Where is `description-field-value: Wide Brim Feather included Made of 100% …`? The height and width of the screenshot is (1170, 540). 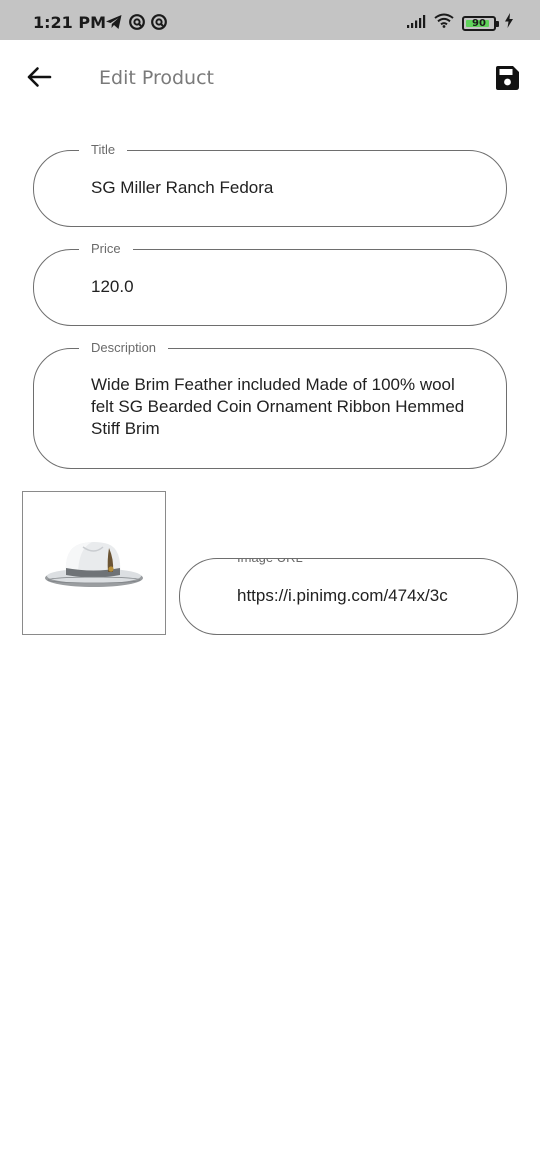 description-field-value: Wide Brim Feather included Made of 100% … is located at coordinates (281, 407).